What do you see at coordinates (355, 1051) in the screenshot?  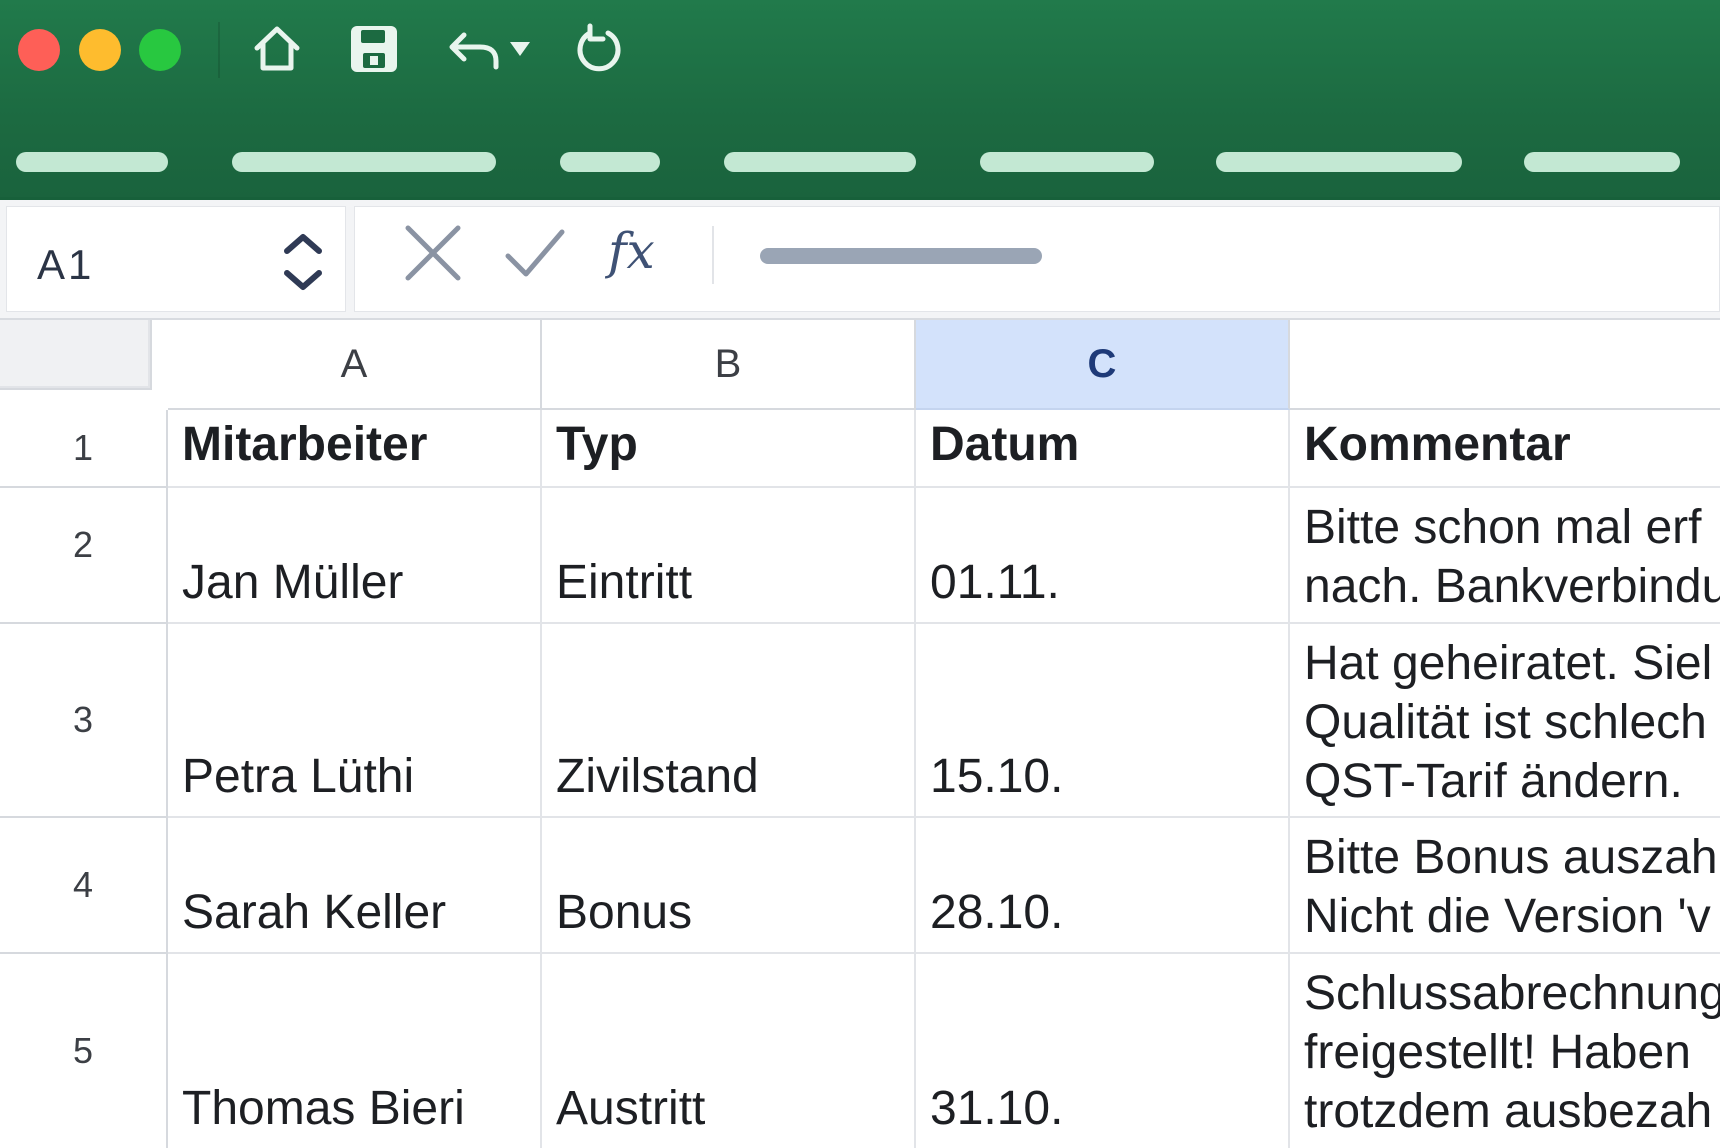 I see `cell-a5: Thomas Bieri` at bounding box center [355, 1051].